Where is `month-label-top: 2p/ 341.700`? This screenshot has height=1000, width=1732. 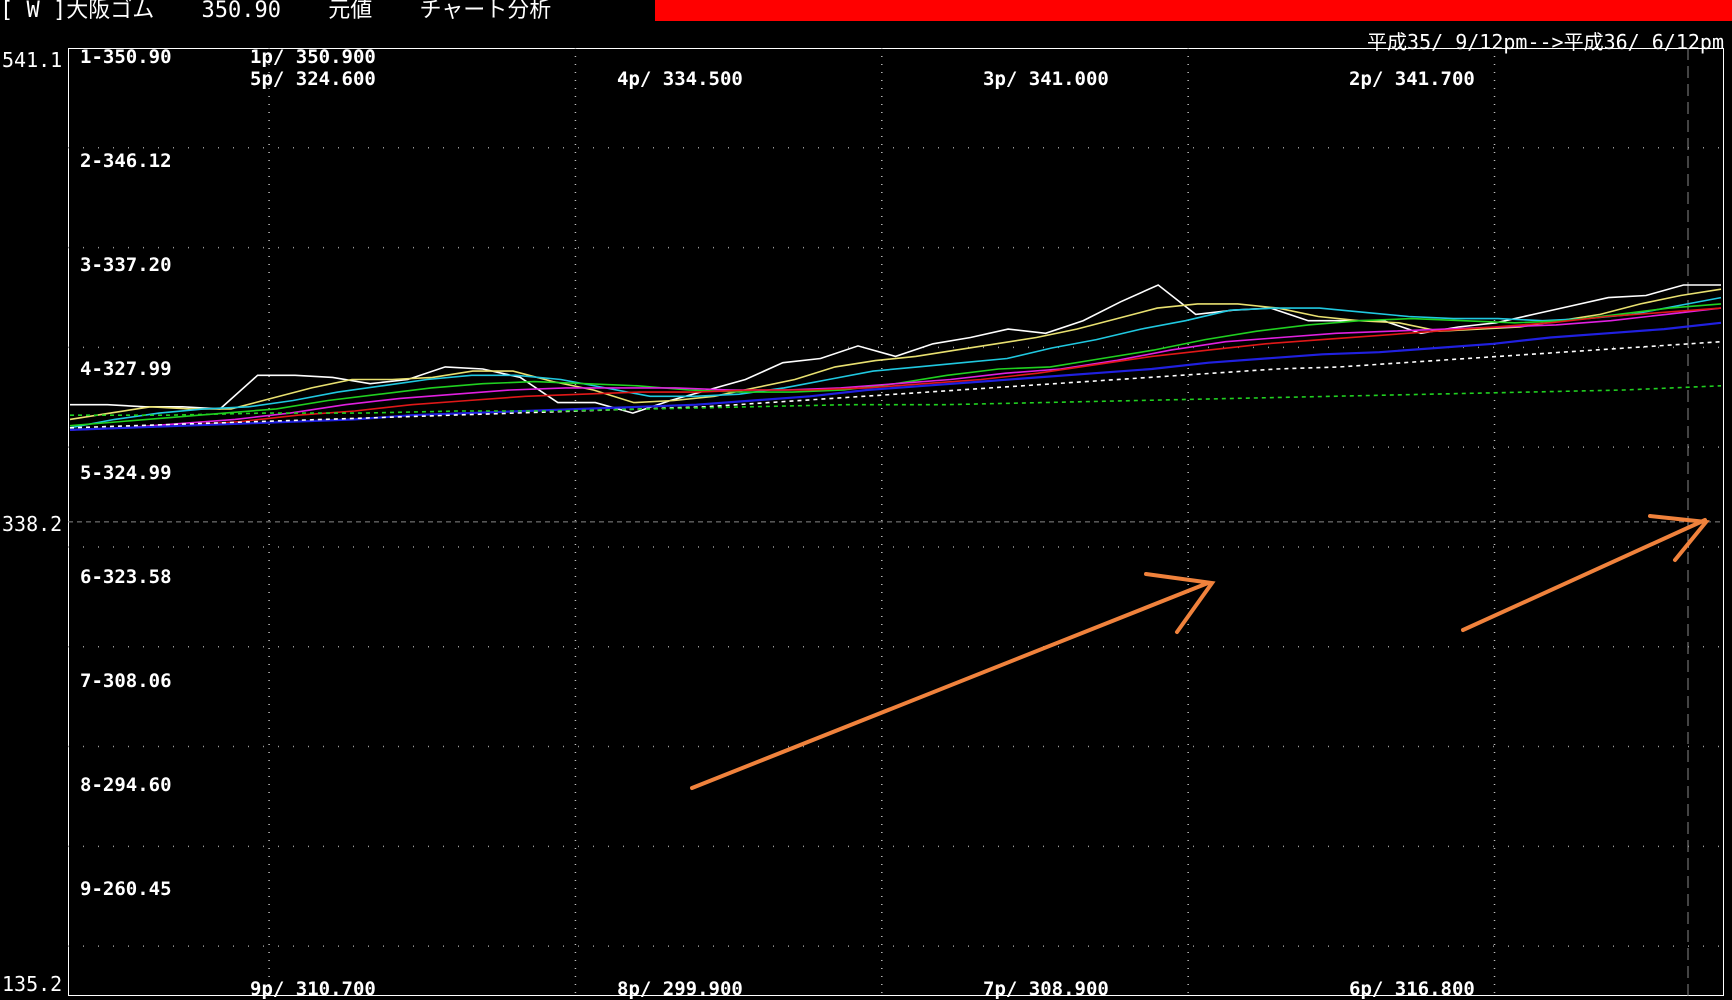
month-label-top: 2p/ 341.700 is located at coordinates (1412, 79).